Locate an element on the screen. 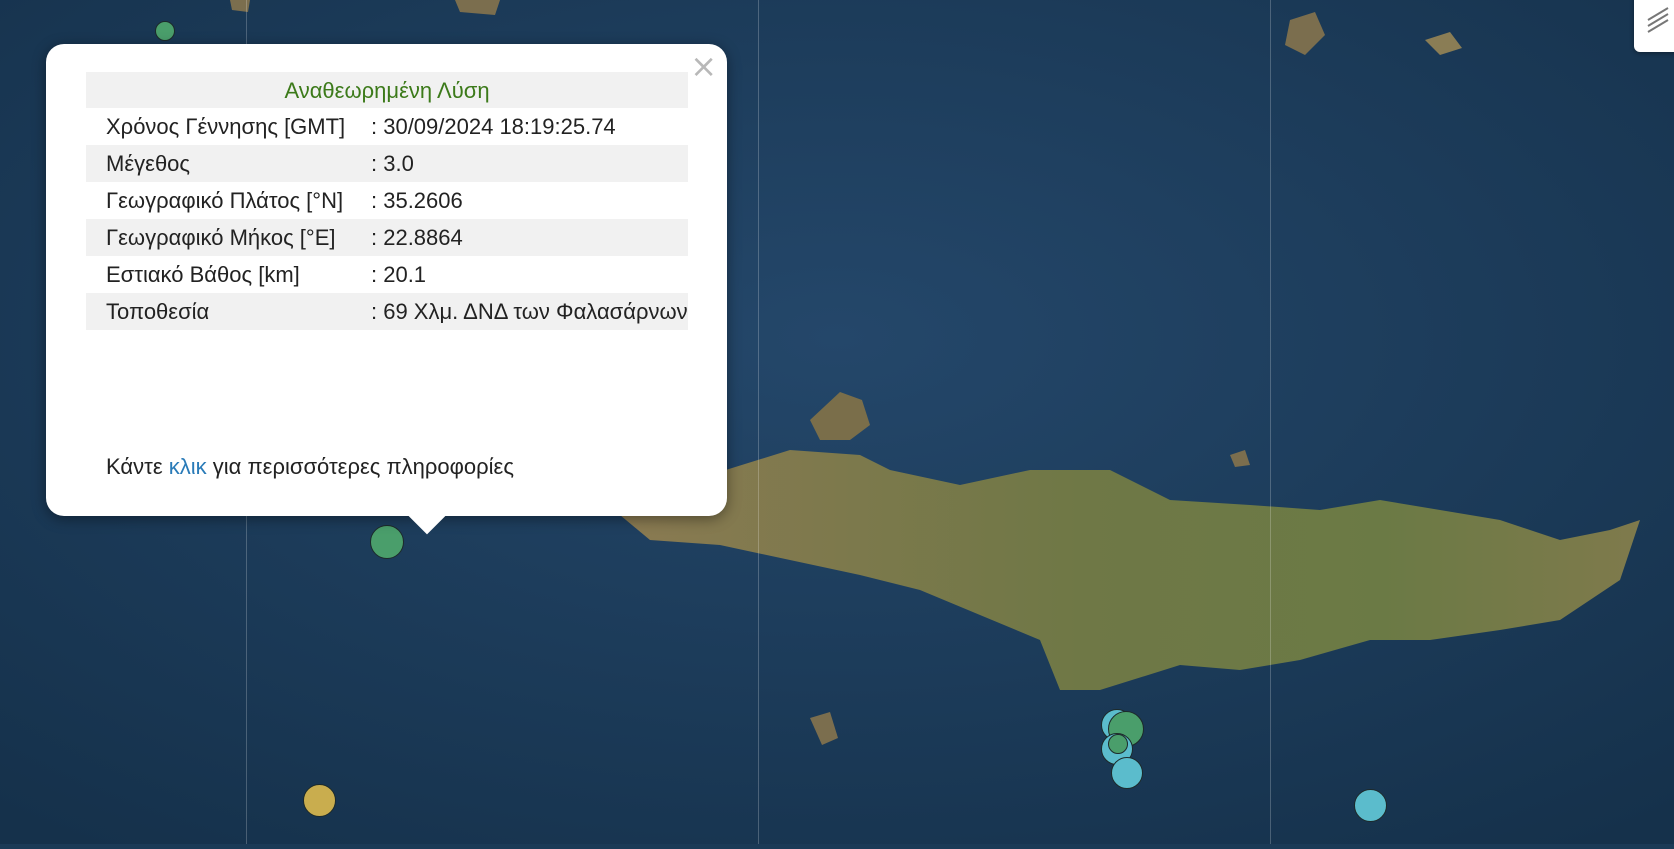  table-row: Γεωγραφικό Πλάτος [°N] : 35.2606 is located at coordinates (387, 200).